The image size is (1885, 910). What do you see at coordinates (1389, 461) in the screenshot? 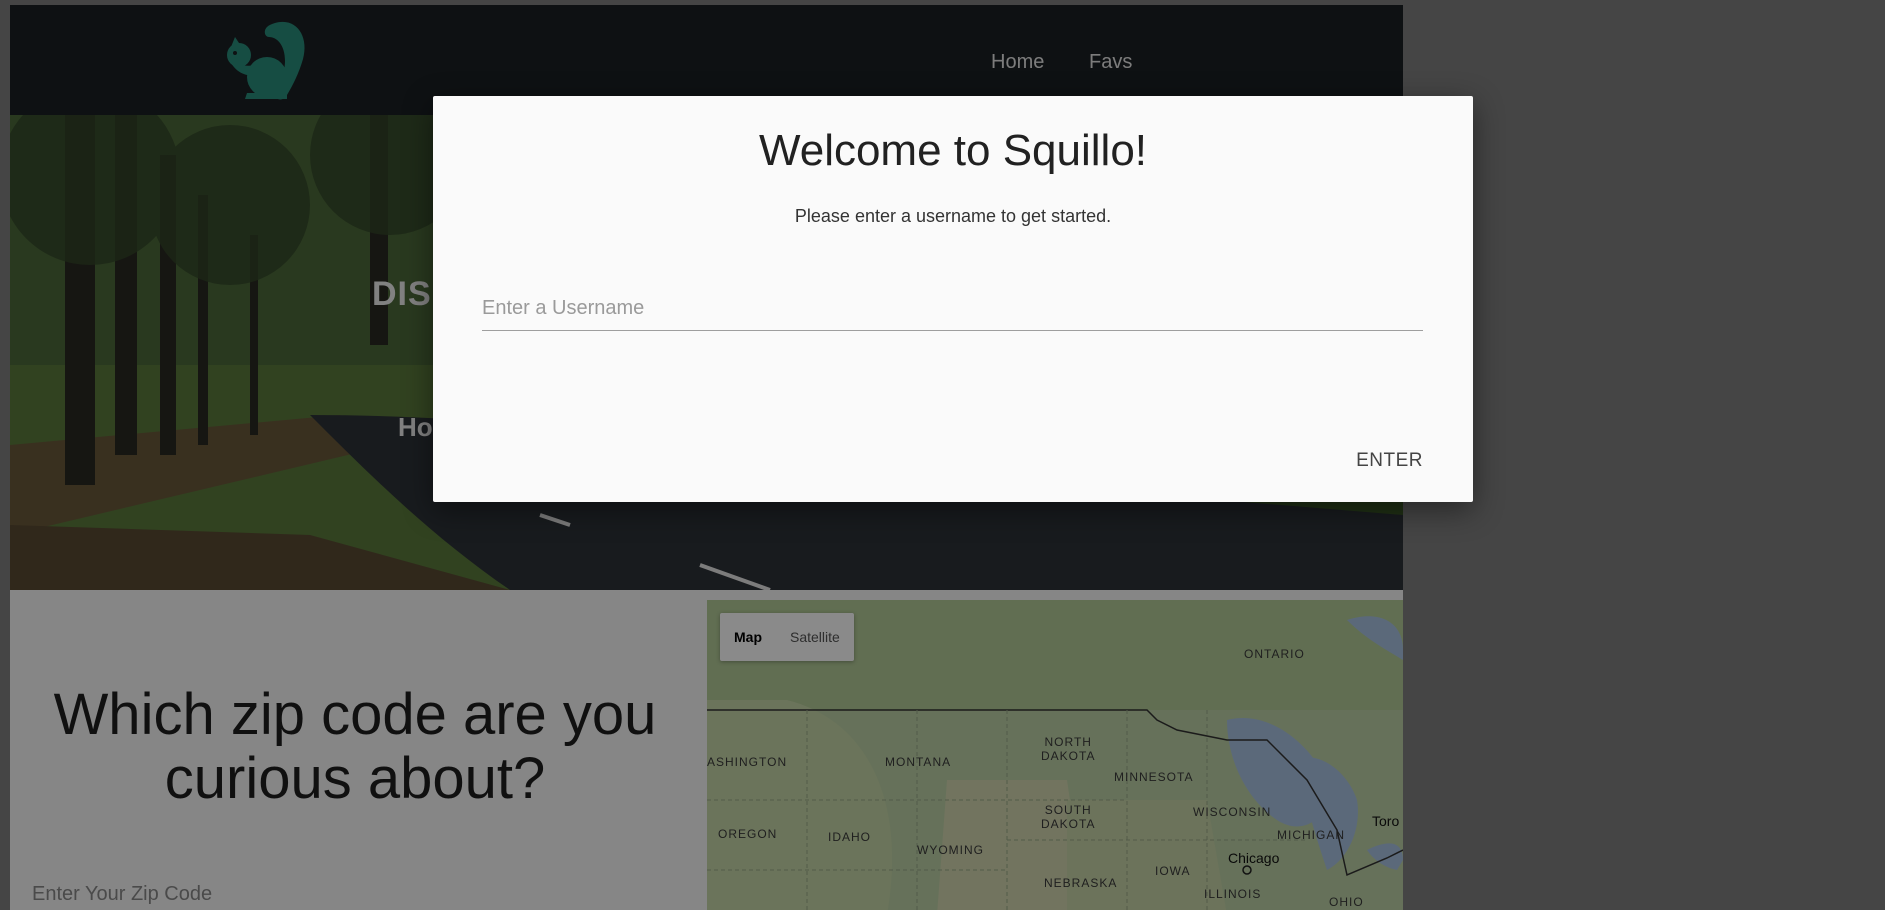
I see `enter-button: ENTER` at bounding box center [1389, 461].